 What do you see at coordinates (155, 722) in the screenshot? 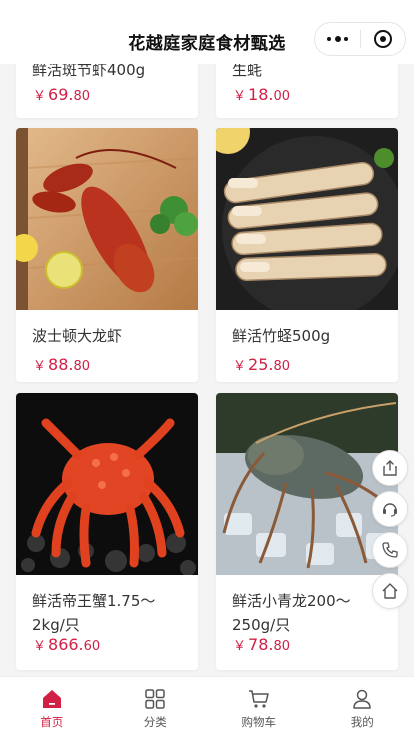
I see `tab-label: 分类` at bounding box center [155, 722].